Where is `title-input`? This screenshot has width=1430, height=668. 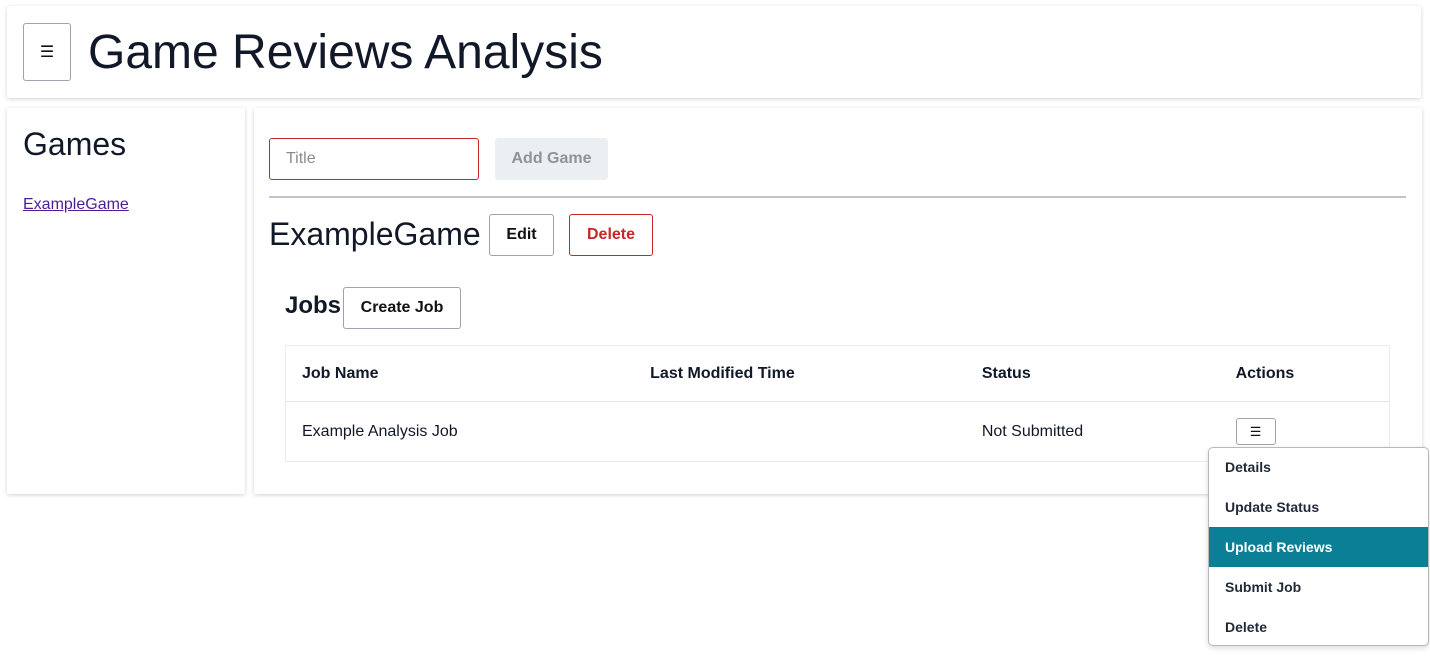 title-input is located at coordinates (374, 159).